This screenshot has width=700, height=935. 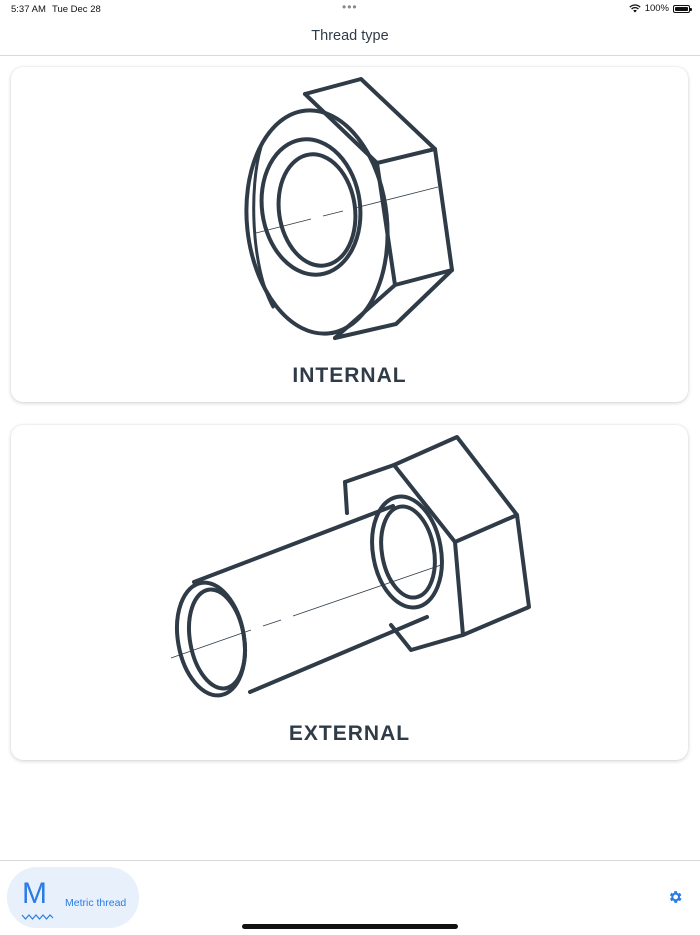 I want to click on internal-label: INTERNAL, so click(x=349, y=375).